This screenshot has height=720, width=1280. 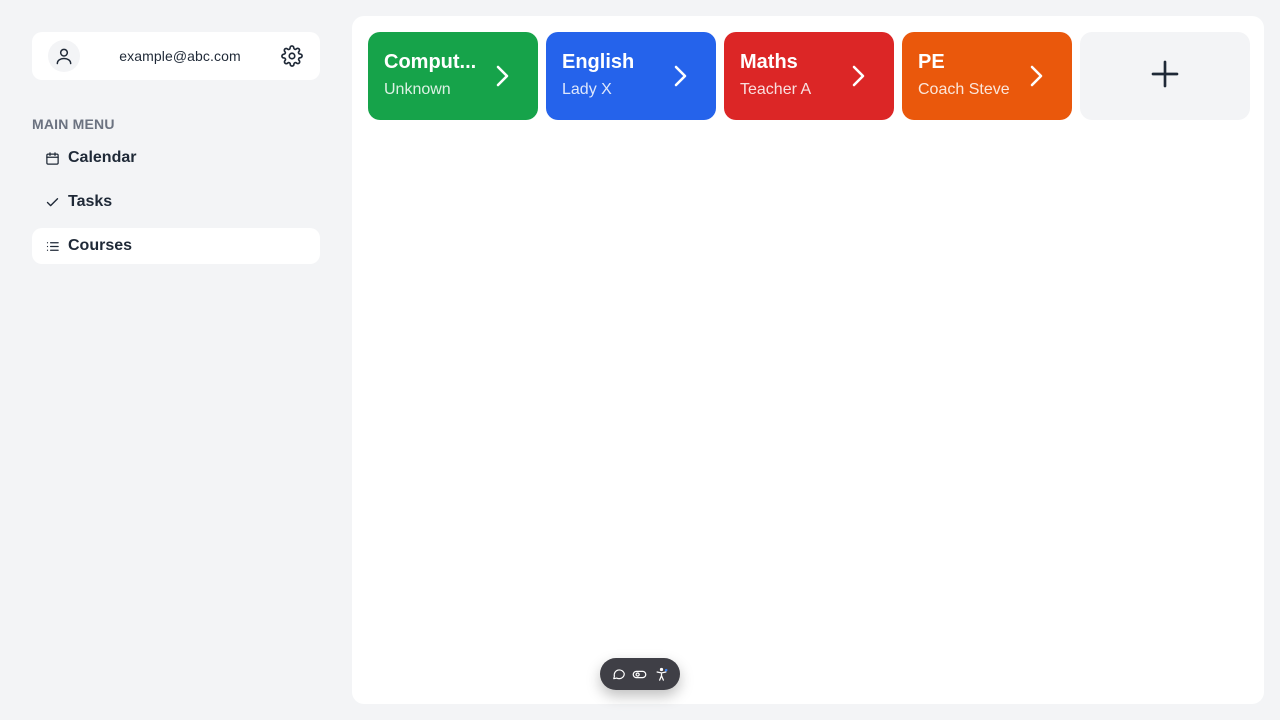 I want to click on plus-icon, so click(x=1165, y=76).